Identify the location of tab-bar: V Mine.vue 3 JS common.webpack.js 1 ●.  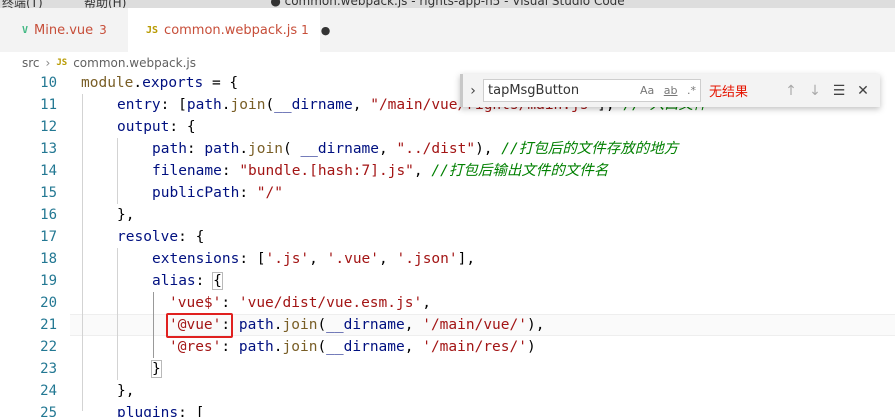
(447, 30).